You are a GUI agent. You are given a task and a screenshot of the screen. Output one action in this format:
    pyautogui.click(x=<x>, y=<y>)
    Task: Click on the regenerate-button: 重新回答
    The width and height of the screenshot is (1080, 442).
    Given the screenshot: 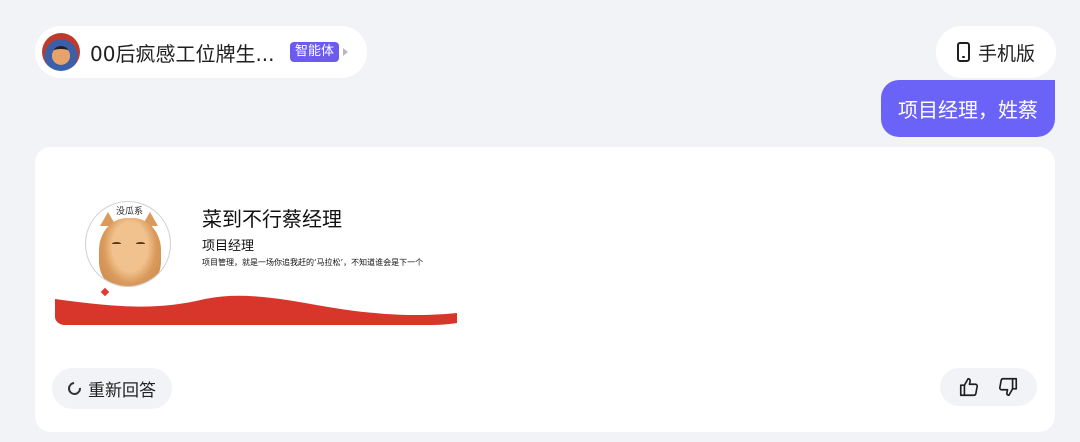 What is the action you would take?
    pyautogui.click(x=112, y=388)
    